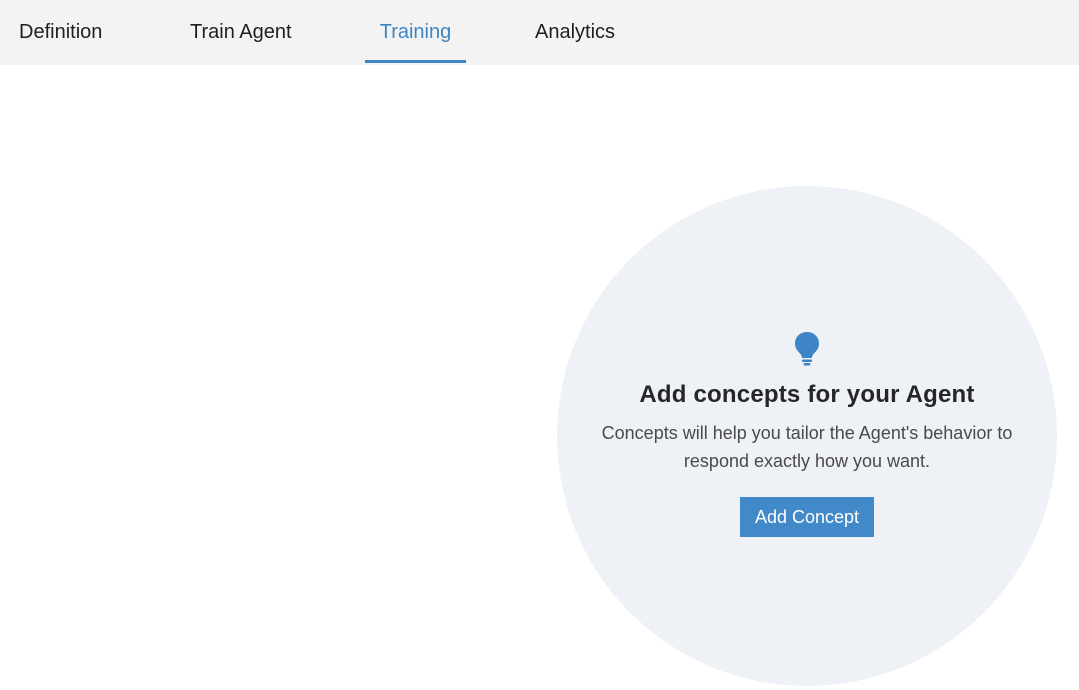 The height and width of the screenshot is (690, 1079). I want to click on tab-definition: Definition, so click(60, 31).